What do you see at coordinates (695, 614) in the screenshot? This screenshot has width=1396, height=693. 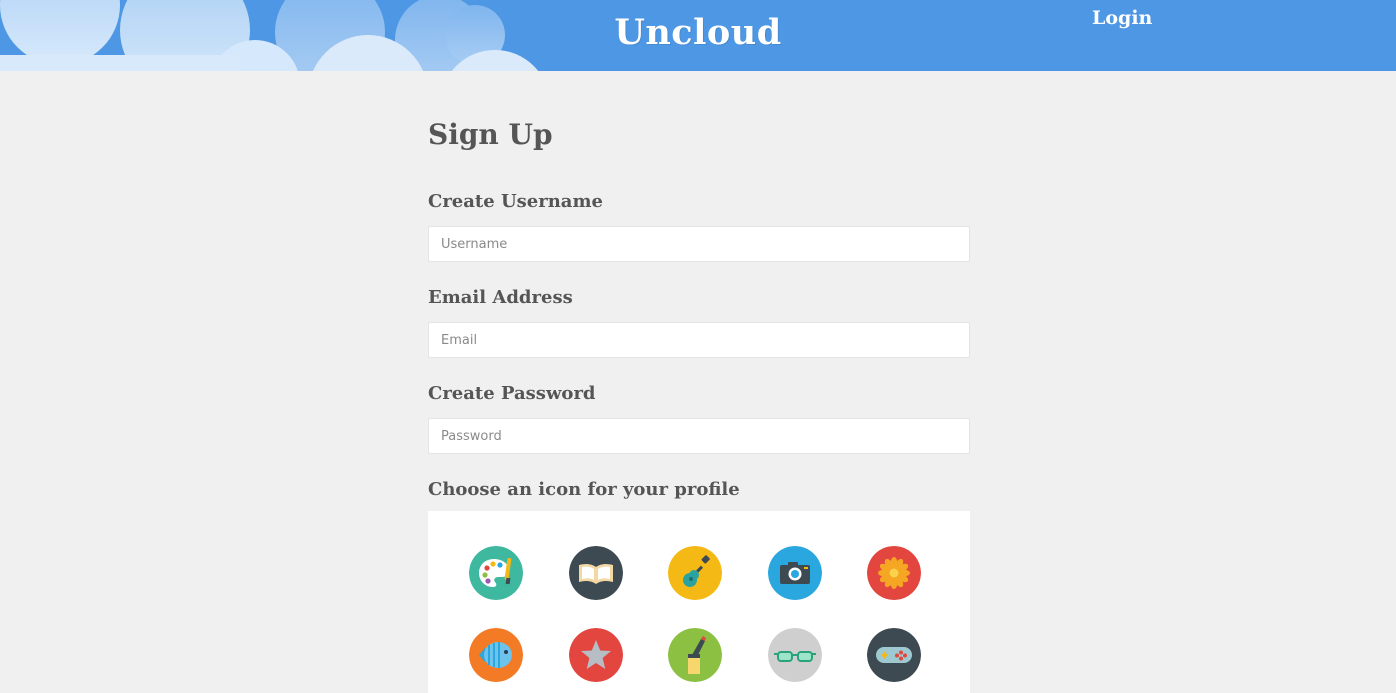 I see `icon-grid` at bounding box center [695, 614].